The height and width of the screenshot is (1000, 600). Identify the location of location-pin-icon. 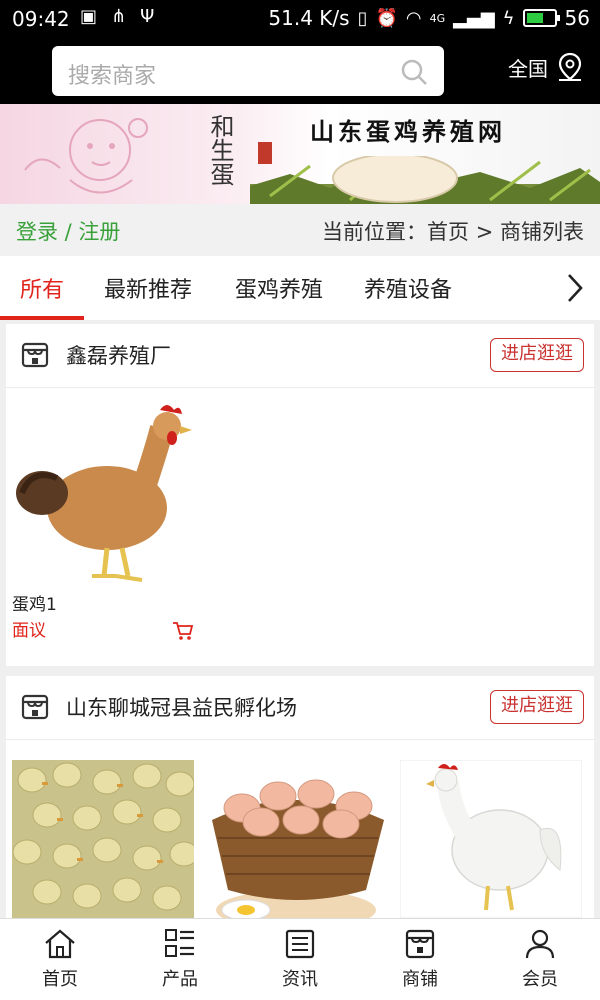
(570, 66).